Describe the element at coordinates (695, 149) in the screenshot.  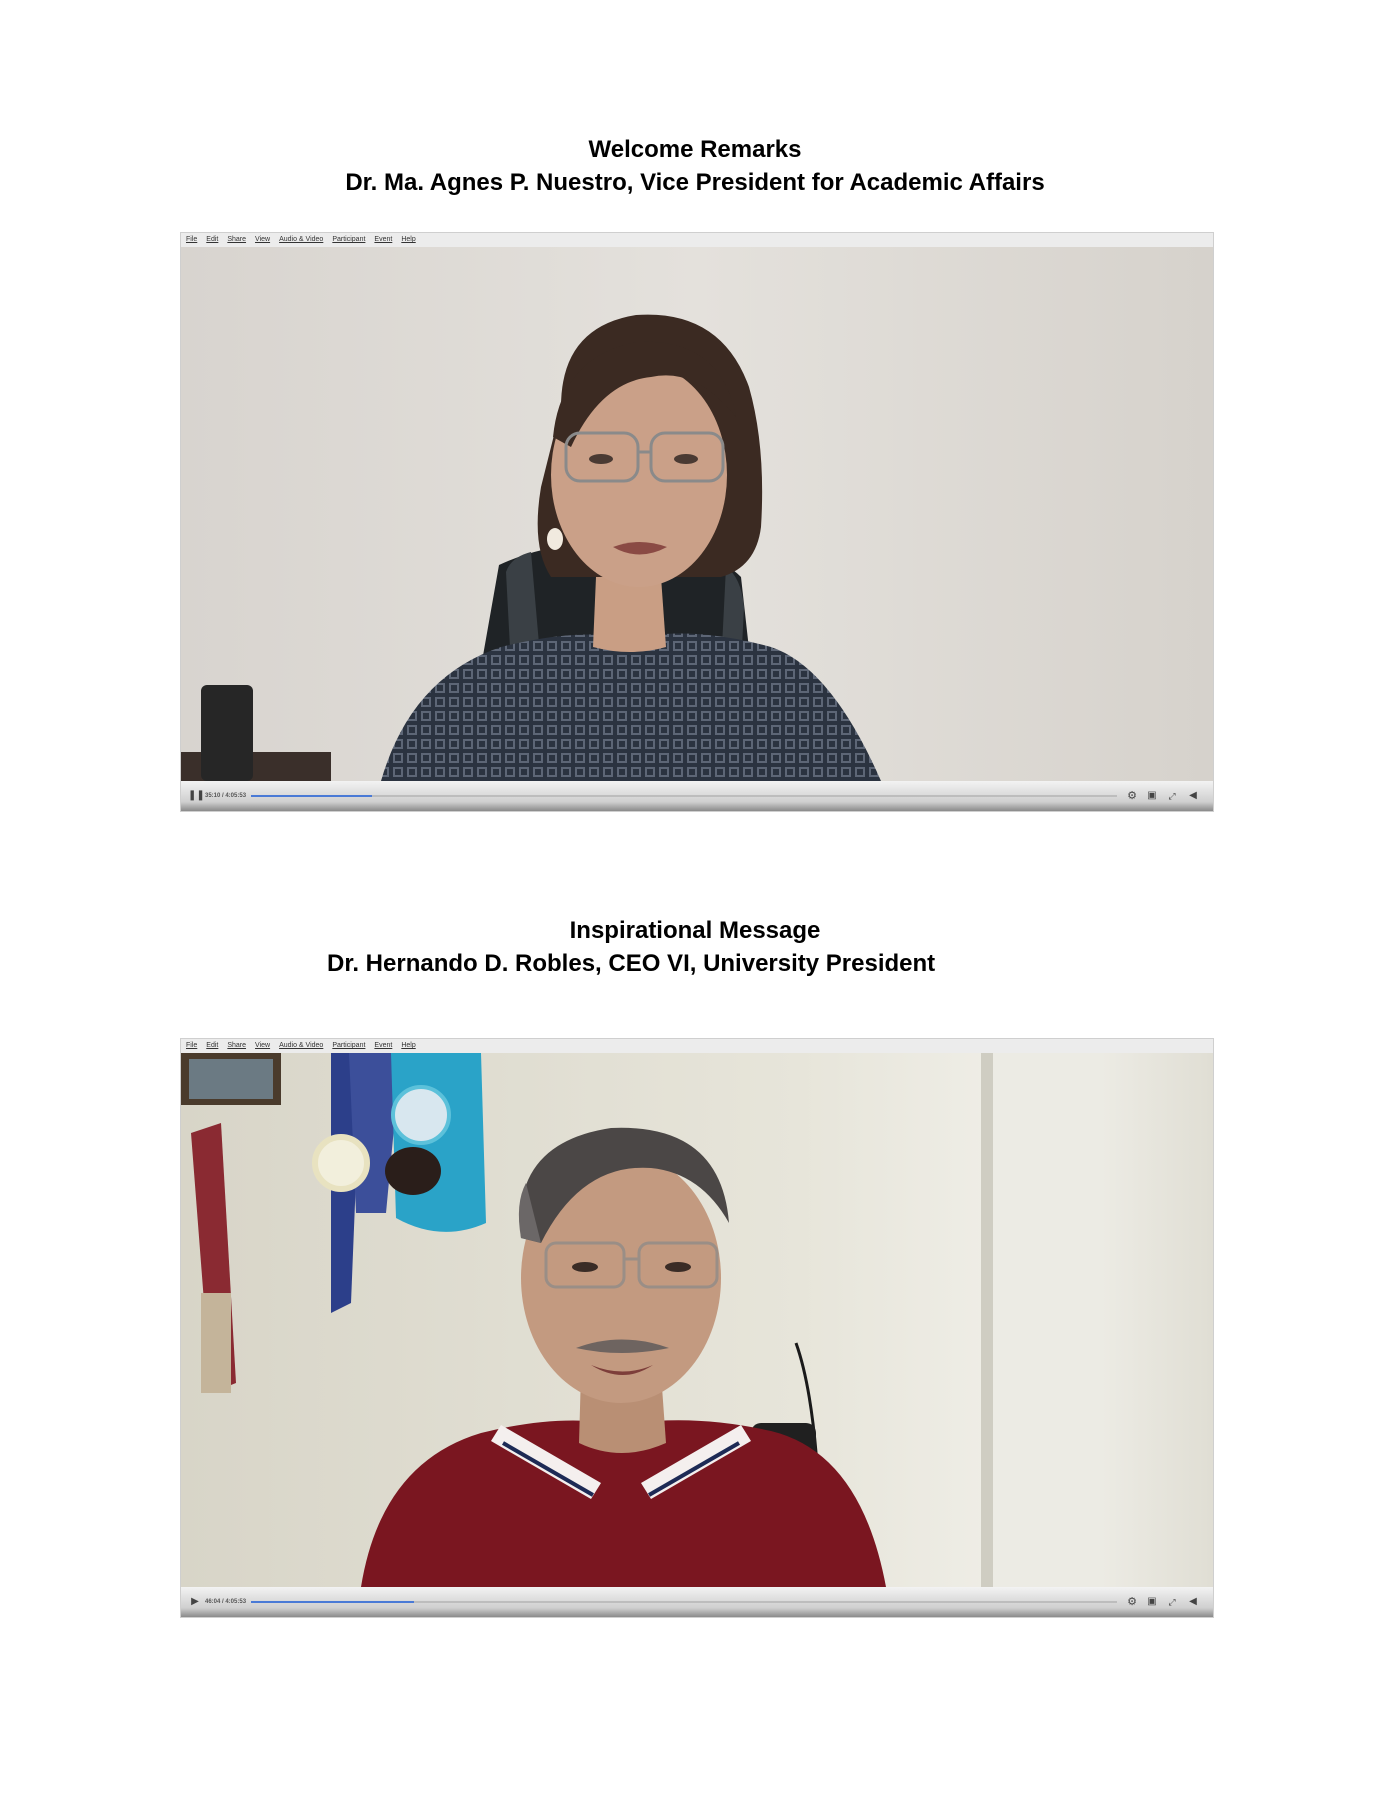
I see `section-title: Welcome Remarks` at that location.